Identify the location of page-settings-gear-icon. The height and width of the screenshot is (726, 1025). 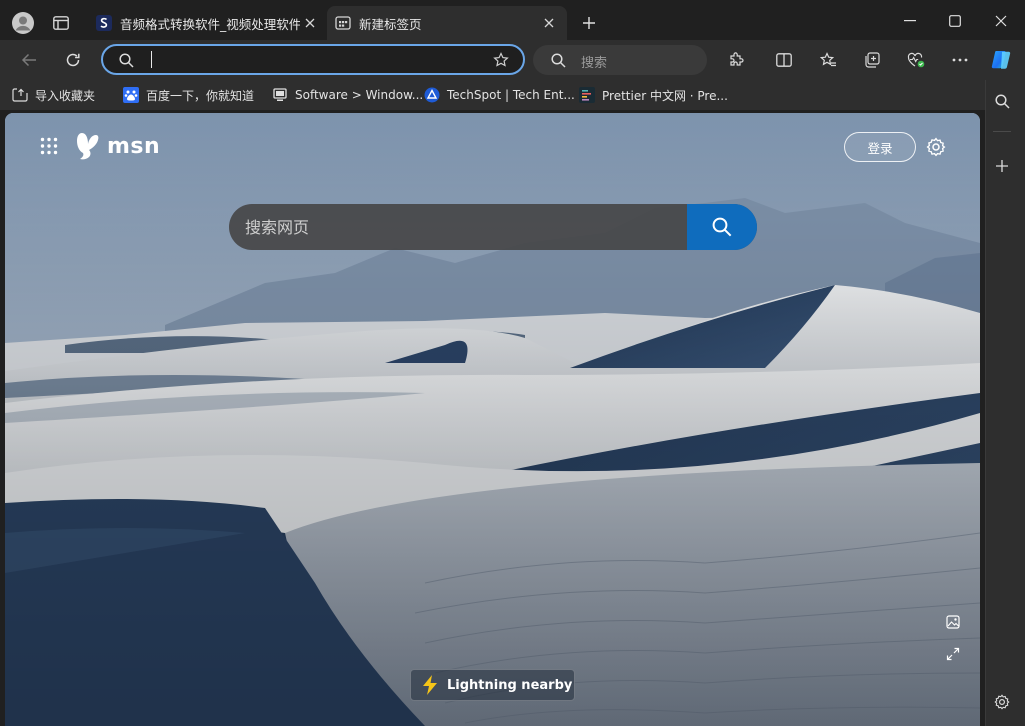
(936, 147).